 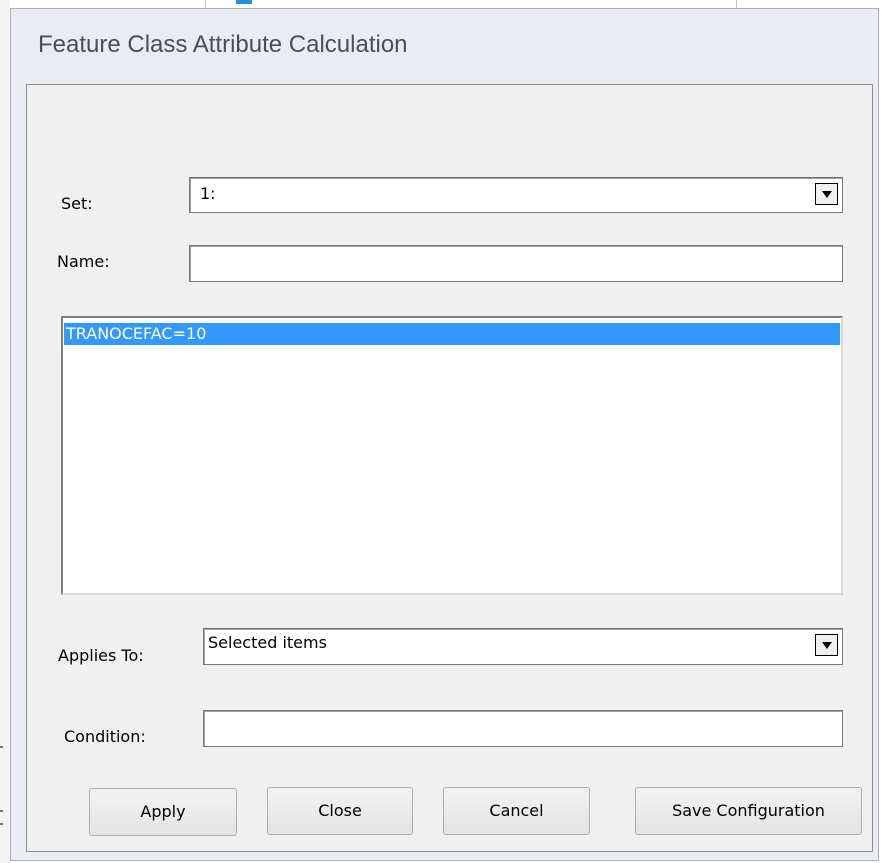 I want to click on name-label: Name:, so click(x=83, y=261).